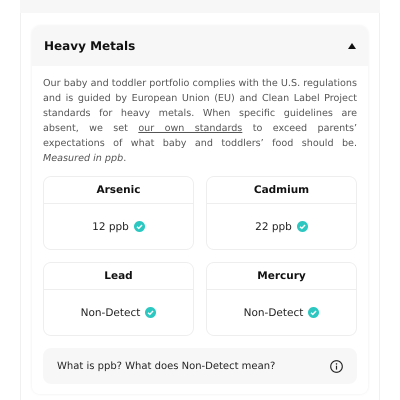 This screenshot has width=400, height=400. Describe the element at coordinates (118, 276) in the screenshot. I see `metal-name: Lead` at that location.